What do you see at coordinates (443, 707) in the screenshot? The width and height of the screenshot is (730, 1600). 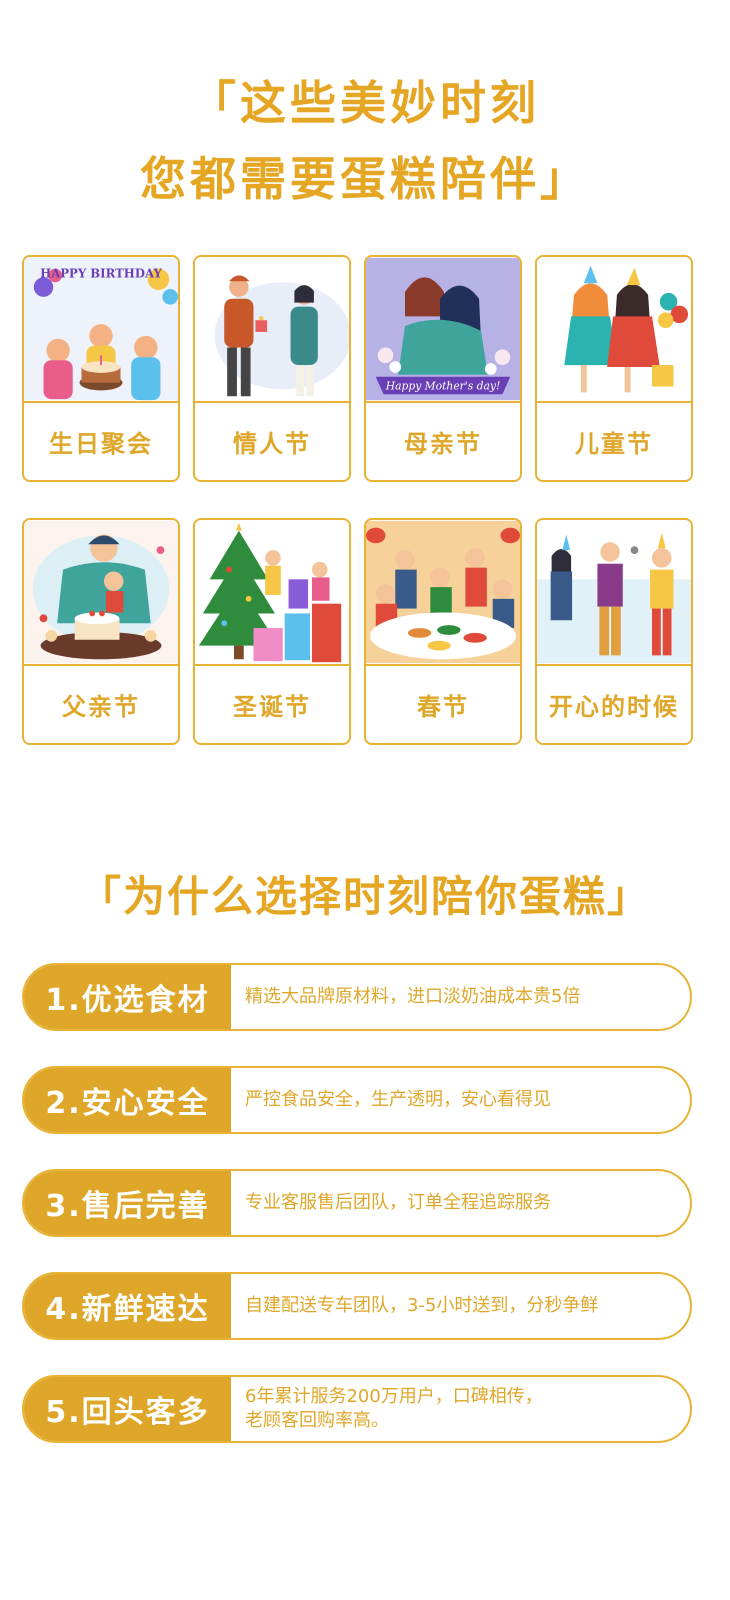 I see `occasion-label: 春节` at bounding box center [443, 707].